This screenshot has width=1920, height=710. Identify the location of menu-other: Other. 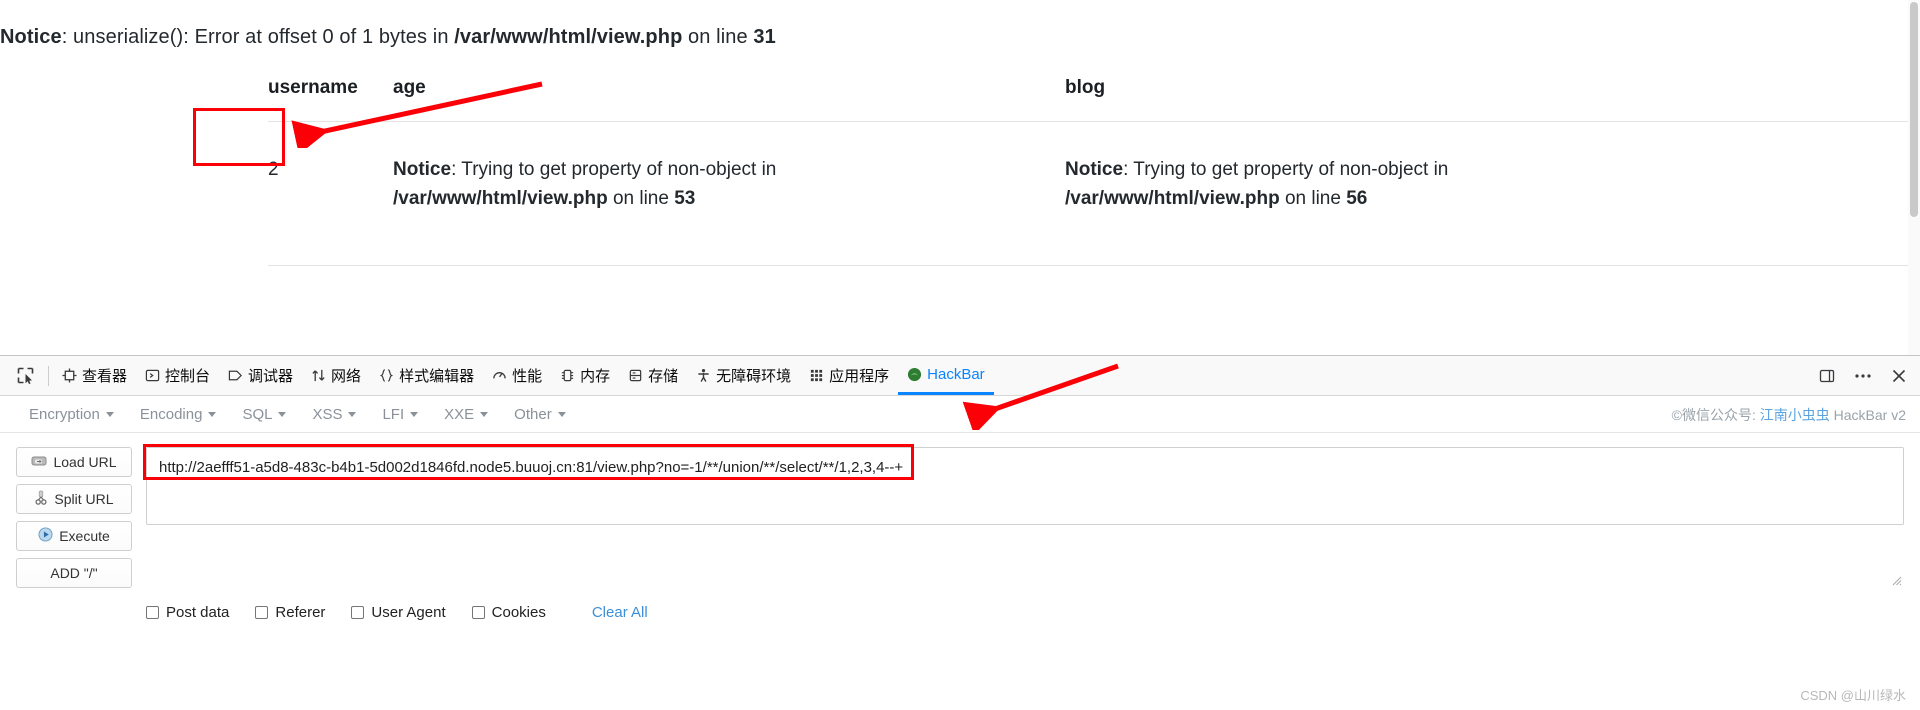
(540, 414).